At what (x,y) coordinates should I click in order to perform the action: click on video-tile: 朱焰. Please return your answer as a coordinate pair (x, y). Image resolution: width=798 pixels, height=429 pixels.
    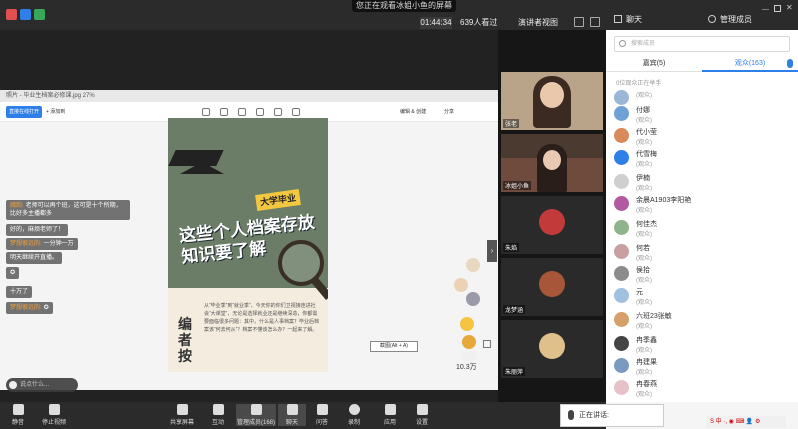
    Looking at the image, I should click on (552, 225).